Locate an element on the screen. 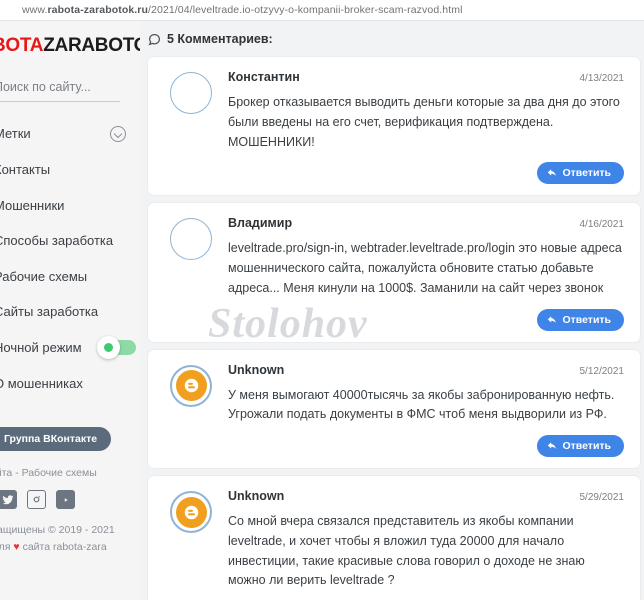 Image resolution: width=644 pixels, height=600 pixels. comment-date: 4/13/2021 is located at coordinates (602, 78).